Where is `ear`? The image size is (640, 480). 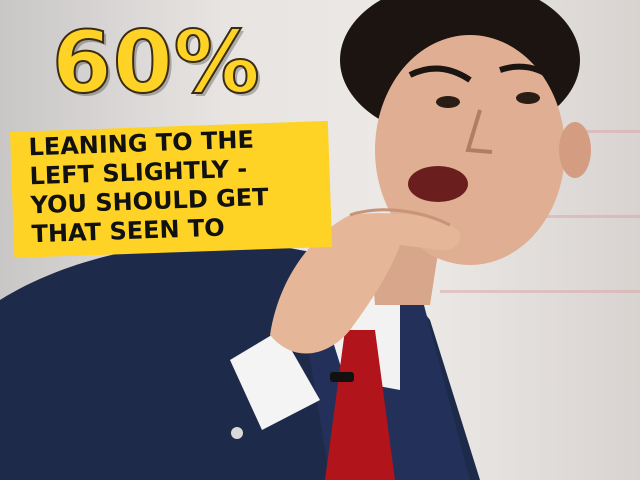
ear is located at coordinates (575, 150).